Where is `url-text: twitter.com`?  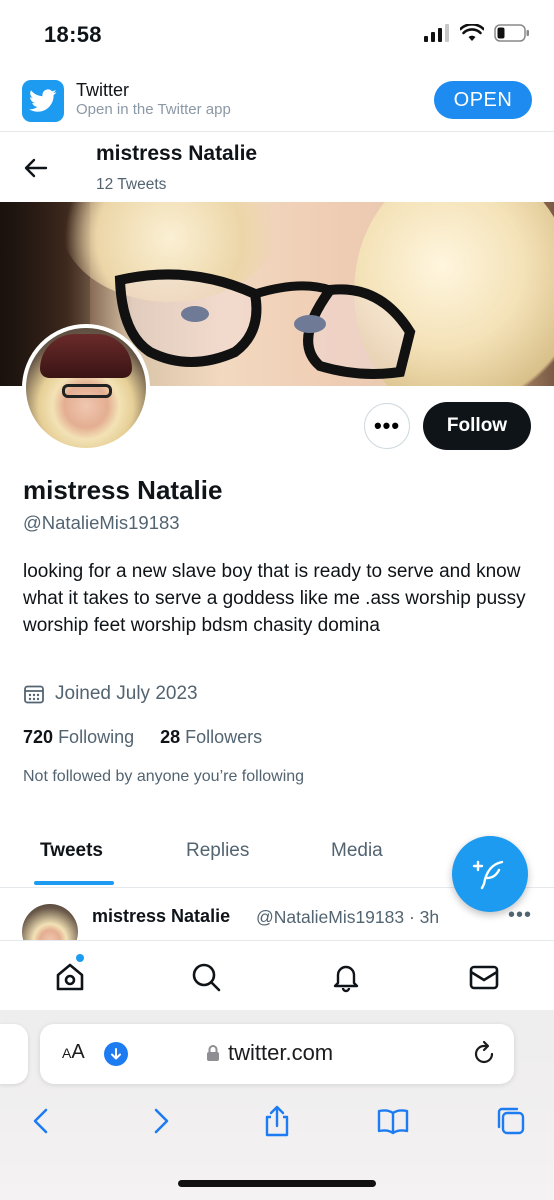 url-text: twitter.com is located at coordinates (281, 1052).